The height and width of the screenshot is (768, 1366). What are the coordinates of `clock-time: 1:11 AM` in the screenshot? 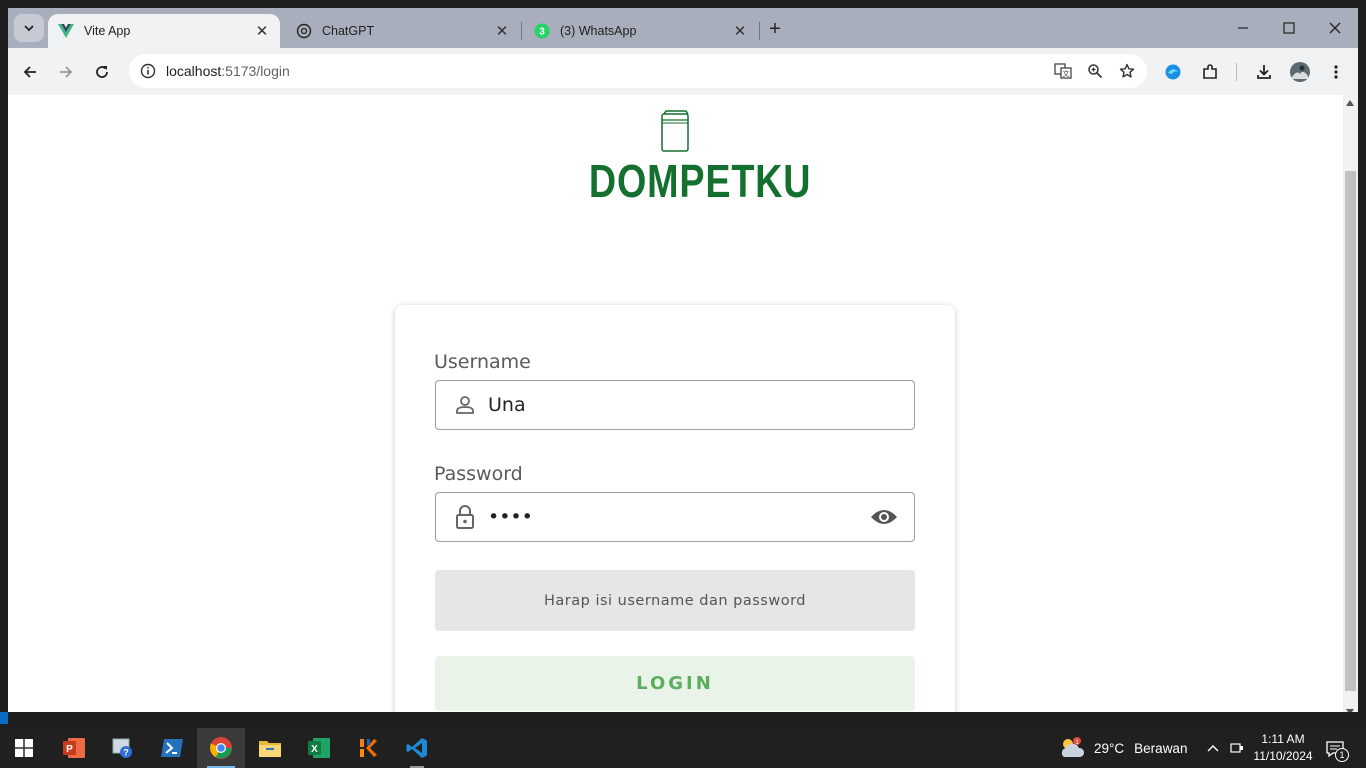 It's located at (1283, 739).